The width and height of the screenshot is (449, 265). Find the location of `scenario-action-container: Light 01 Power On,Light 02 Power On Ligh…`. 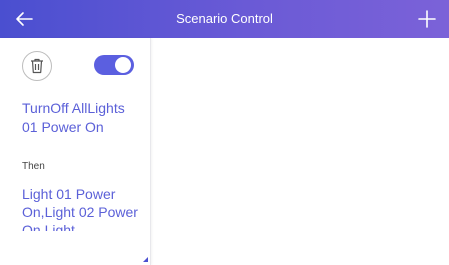

scenario-action-container: Light 01 Power On,Light 02 Power On Ligh… is located at coordinates (84, 208).